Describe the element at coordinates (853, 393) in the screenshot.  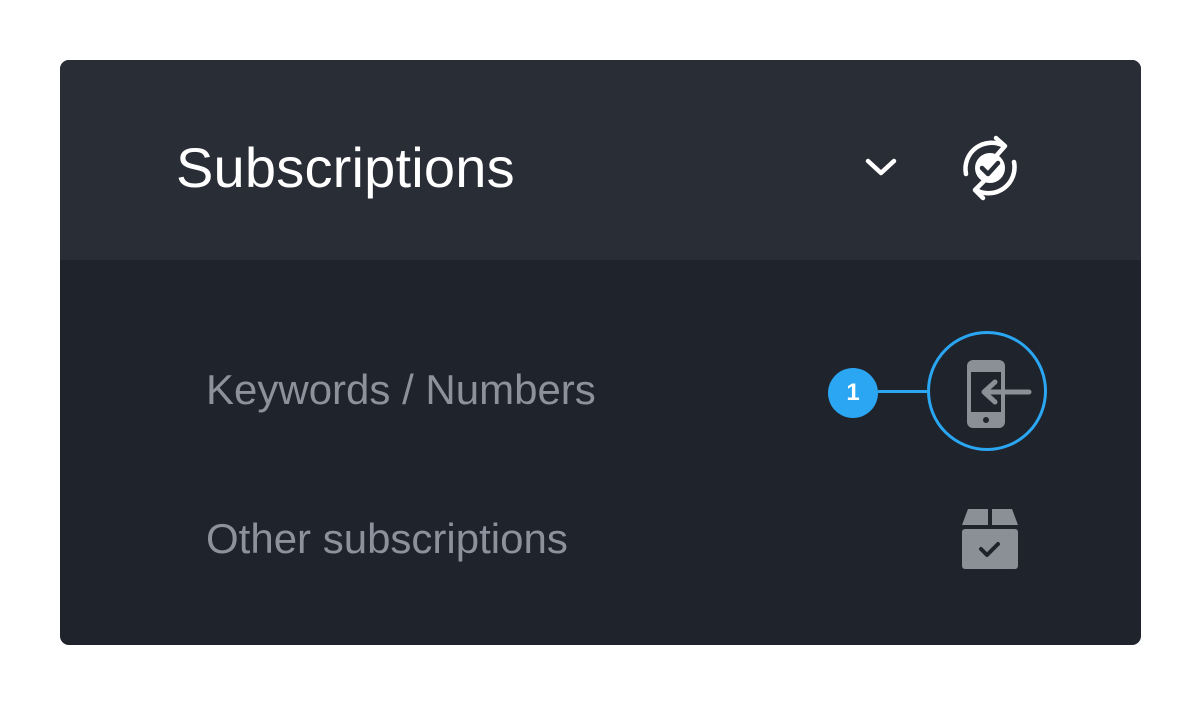
I see `callout-badge: 1` at that location.